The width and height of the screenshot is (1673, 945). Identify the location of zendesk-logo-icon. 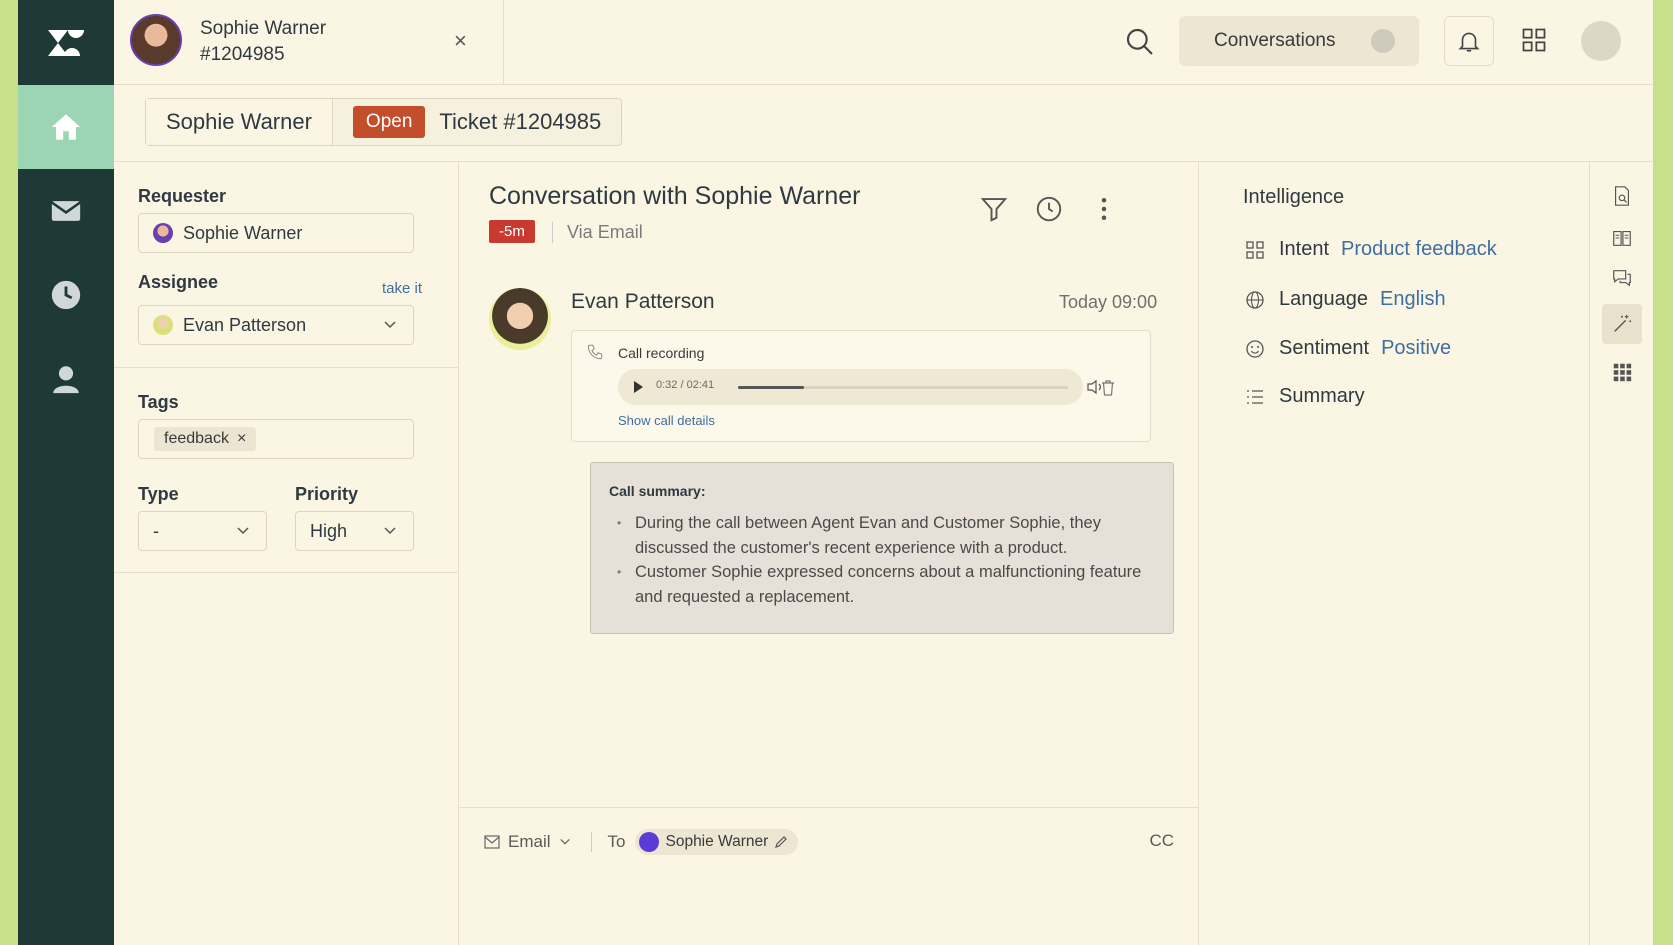
(66, 42).